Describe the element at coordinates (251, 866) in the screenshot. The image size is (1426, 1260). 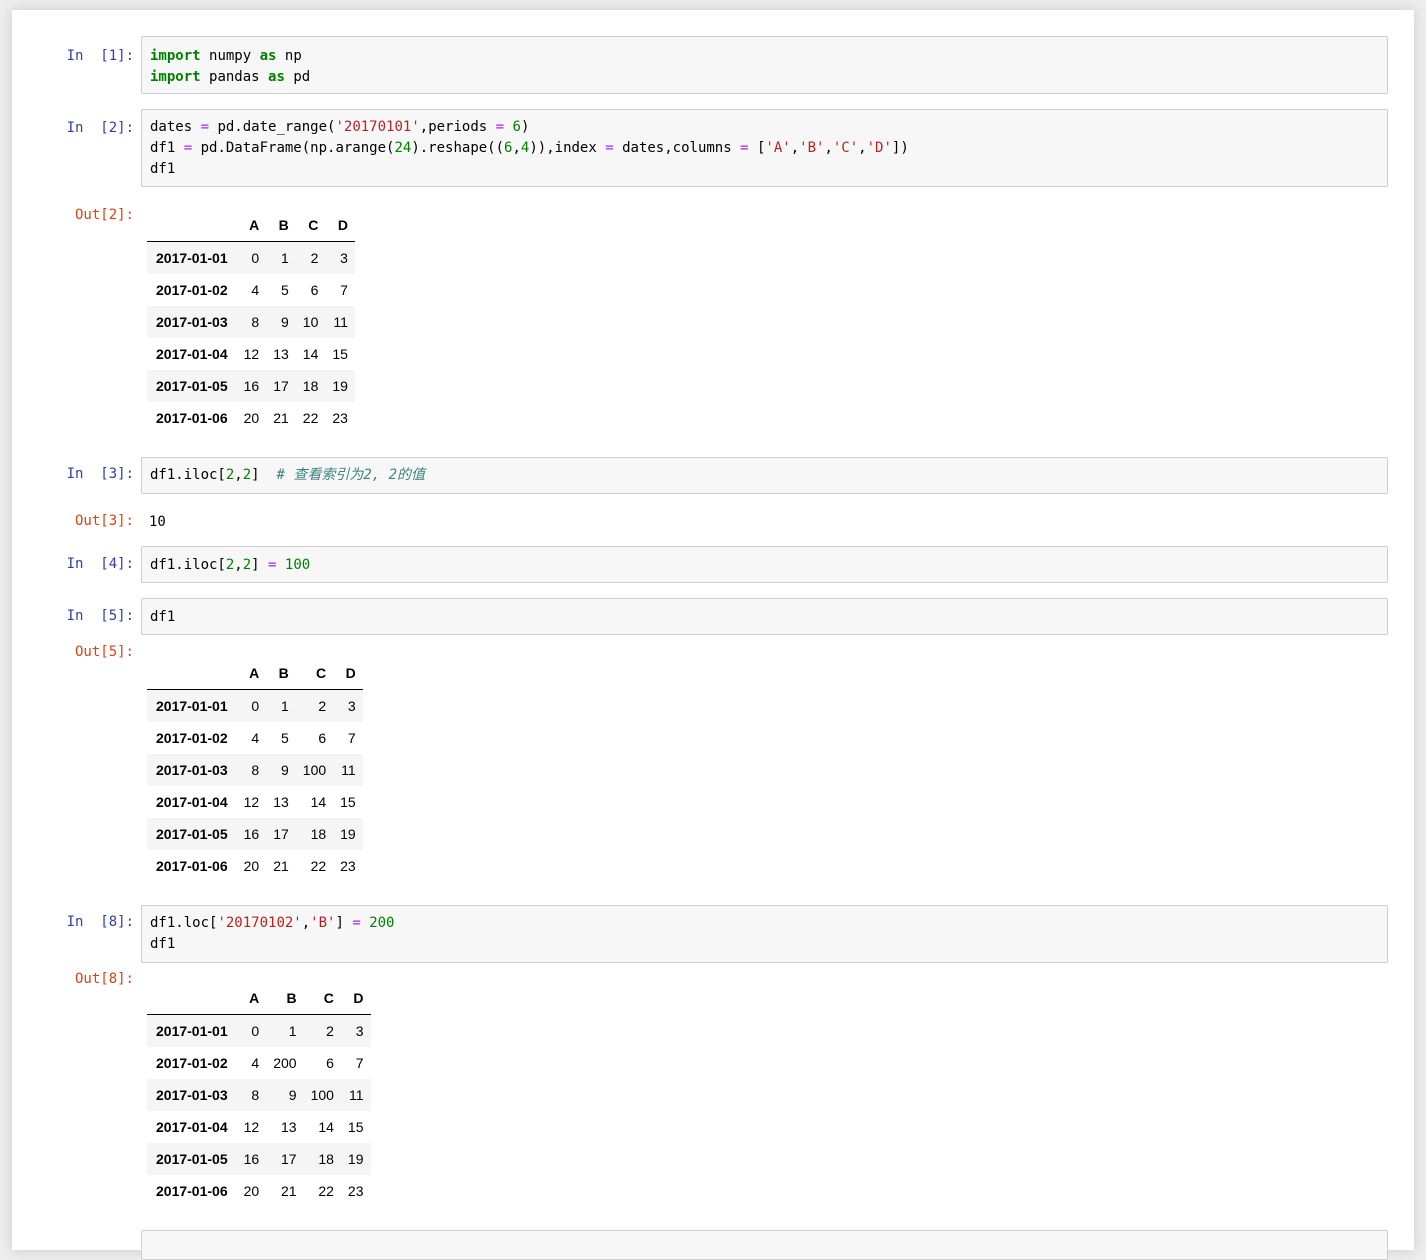
I see `table-cell: 20` at that location.